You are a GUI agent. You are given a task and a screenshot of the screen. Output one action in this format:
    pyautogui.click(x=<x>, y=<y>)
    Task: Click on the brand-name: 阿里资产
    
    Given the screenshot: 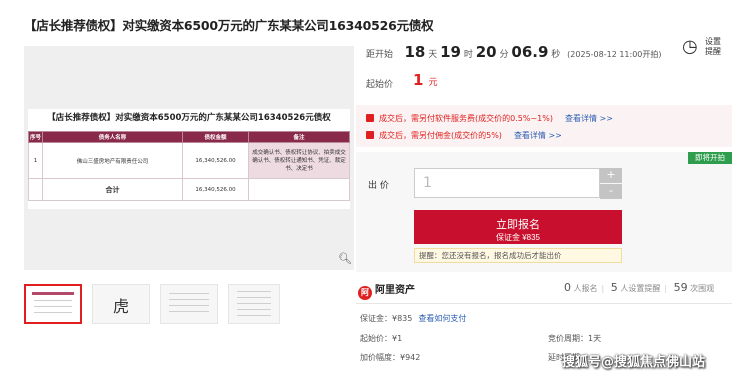 What is the action you would take?
    pyautogui.click(x=395, y=290)
    